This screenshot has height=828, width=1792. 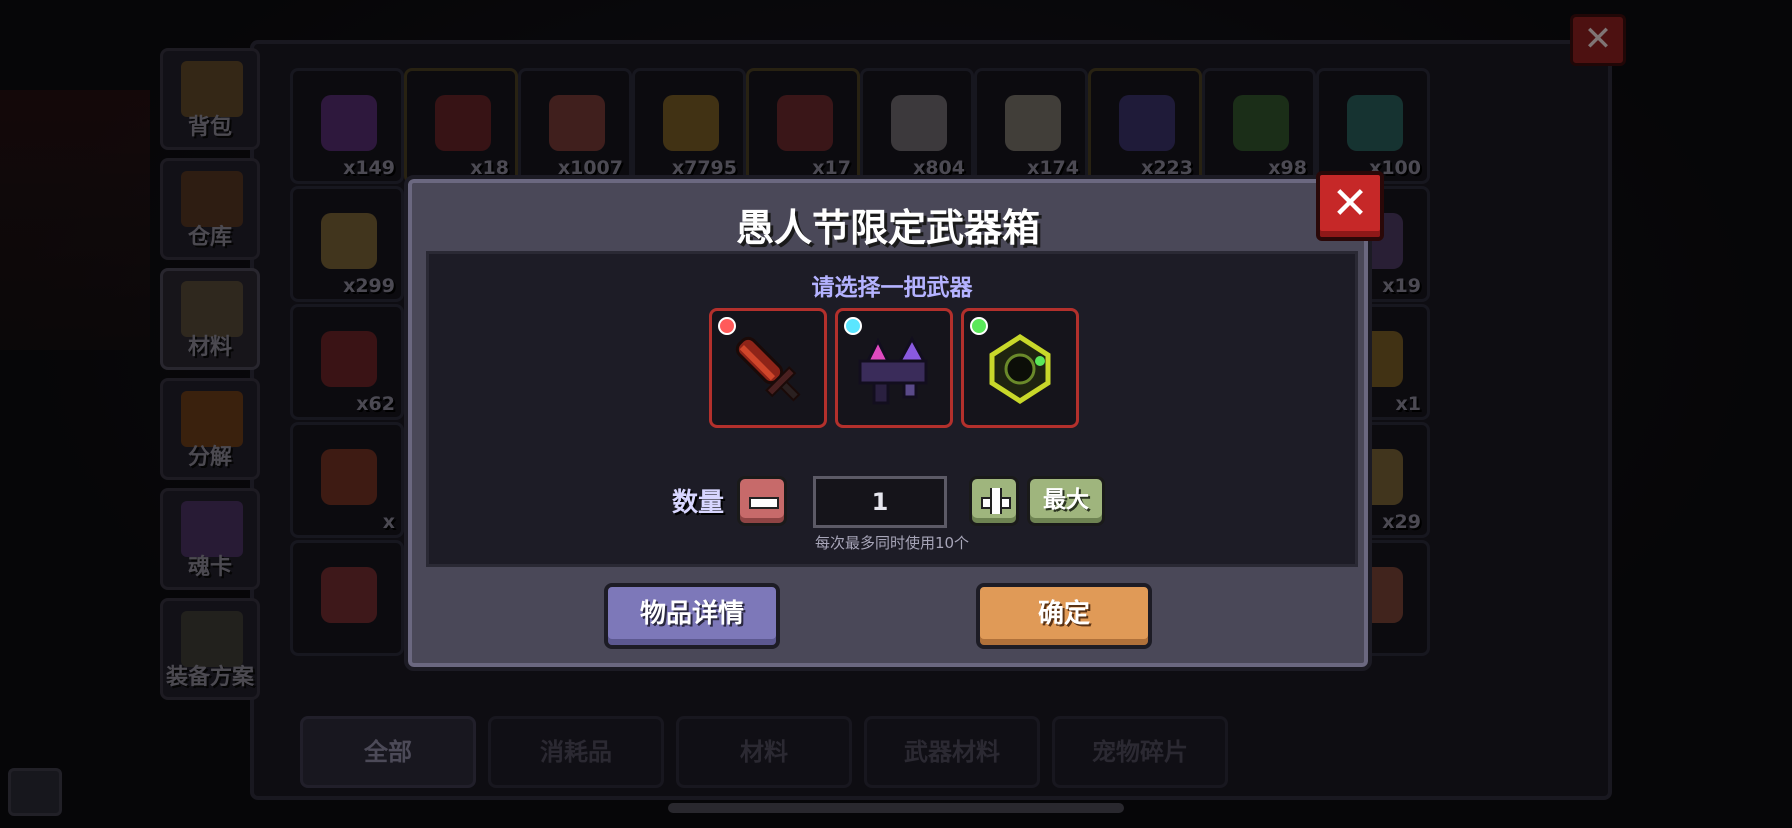 What do you see at coordinates (887, 228) in the screenshot?
I see `dialog-title: 愚人节限定武器箱` at bounding box center [887, 228].